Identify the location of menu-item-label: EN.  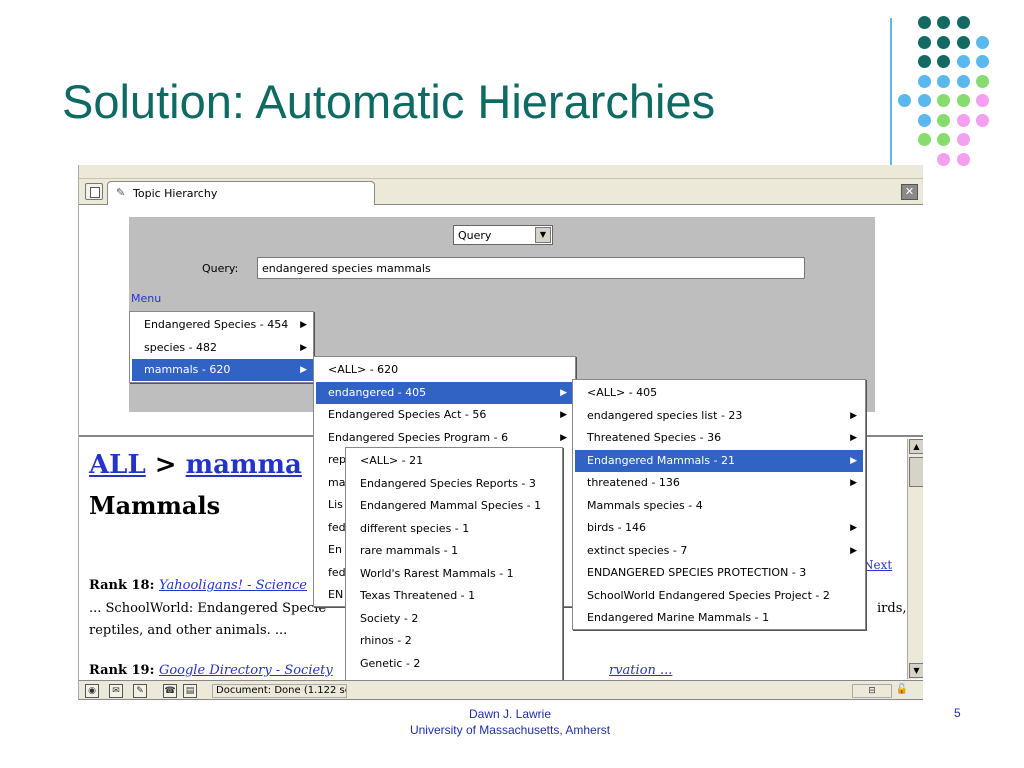
(336, 594).